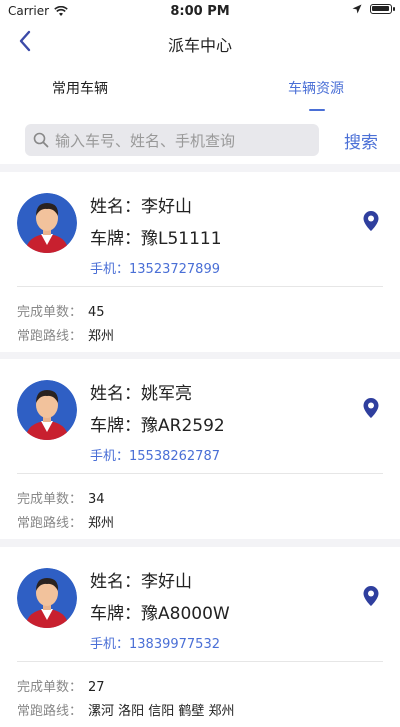  What do you see at coordinates (80, 88) in the screenshot?
I see `tab-common-vehicles: 常用车辆` at bounding box center [80, 88].